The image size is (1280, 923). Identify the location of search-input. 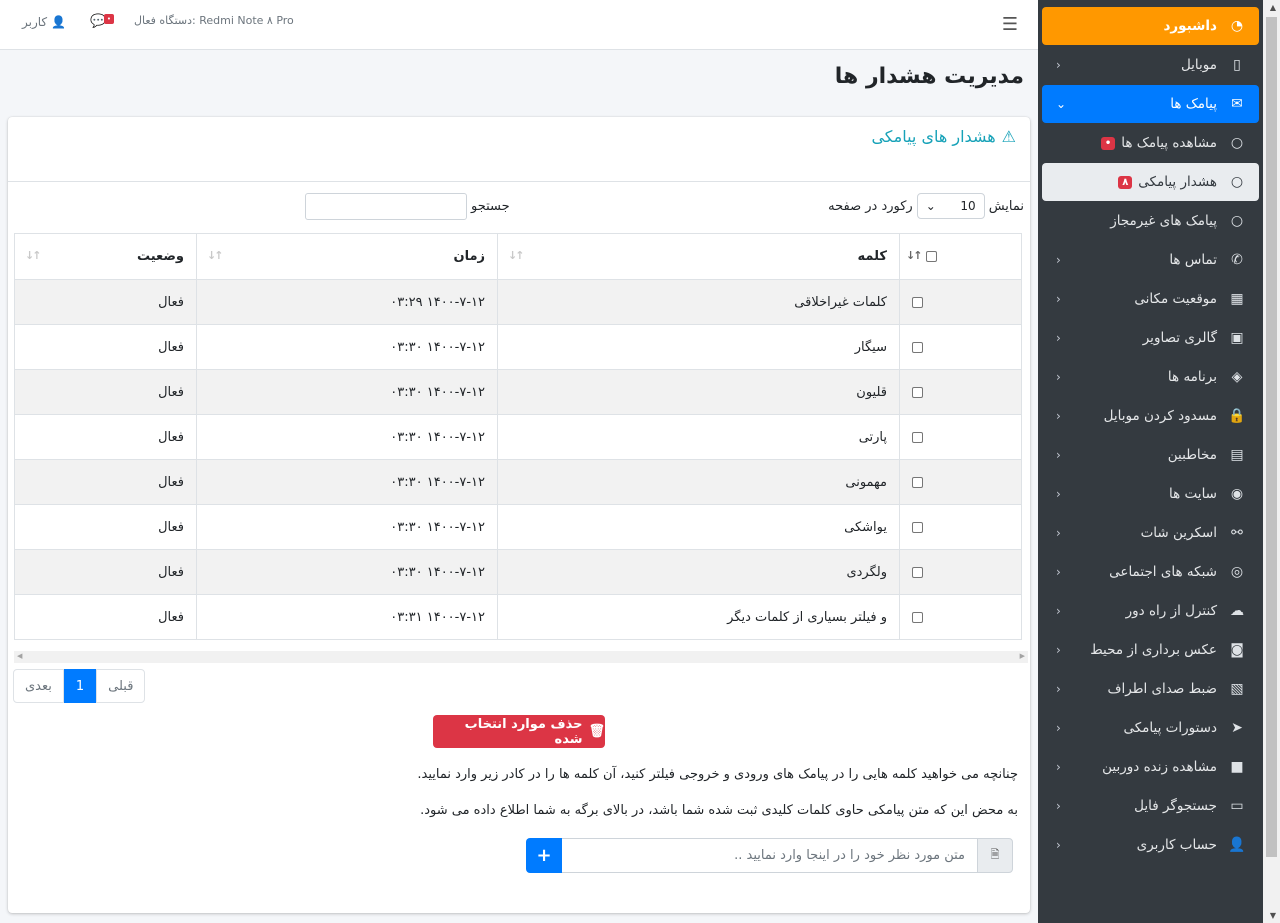
(386, 206).